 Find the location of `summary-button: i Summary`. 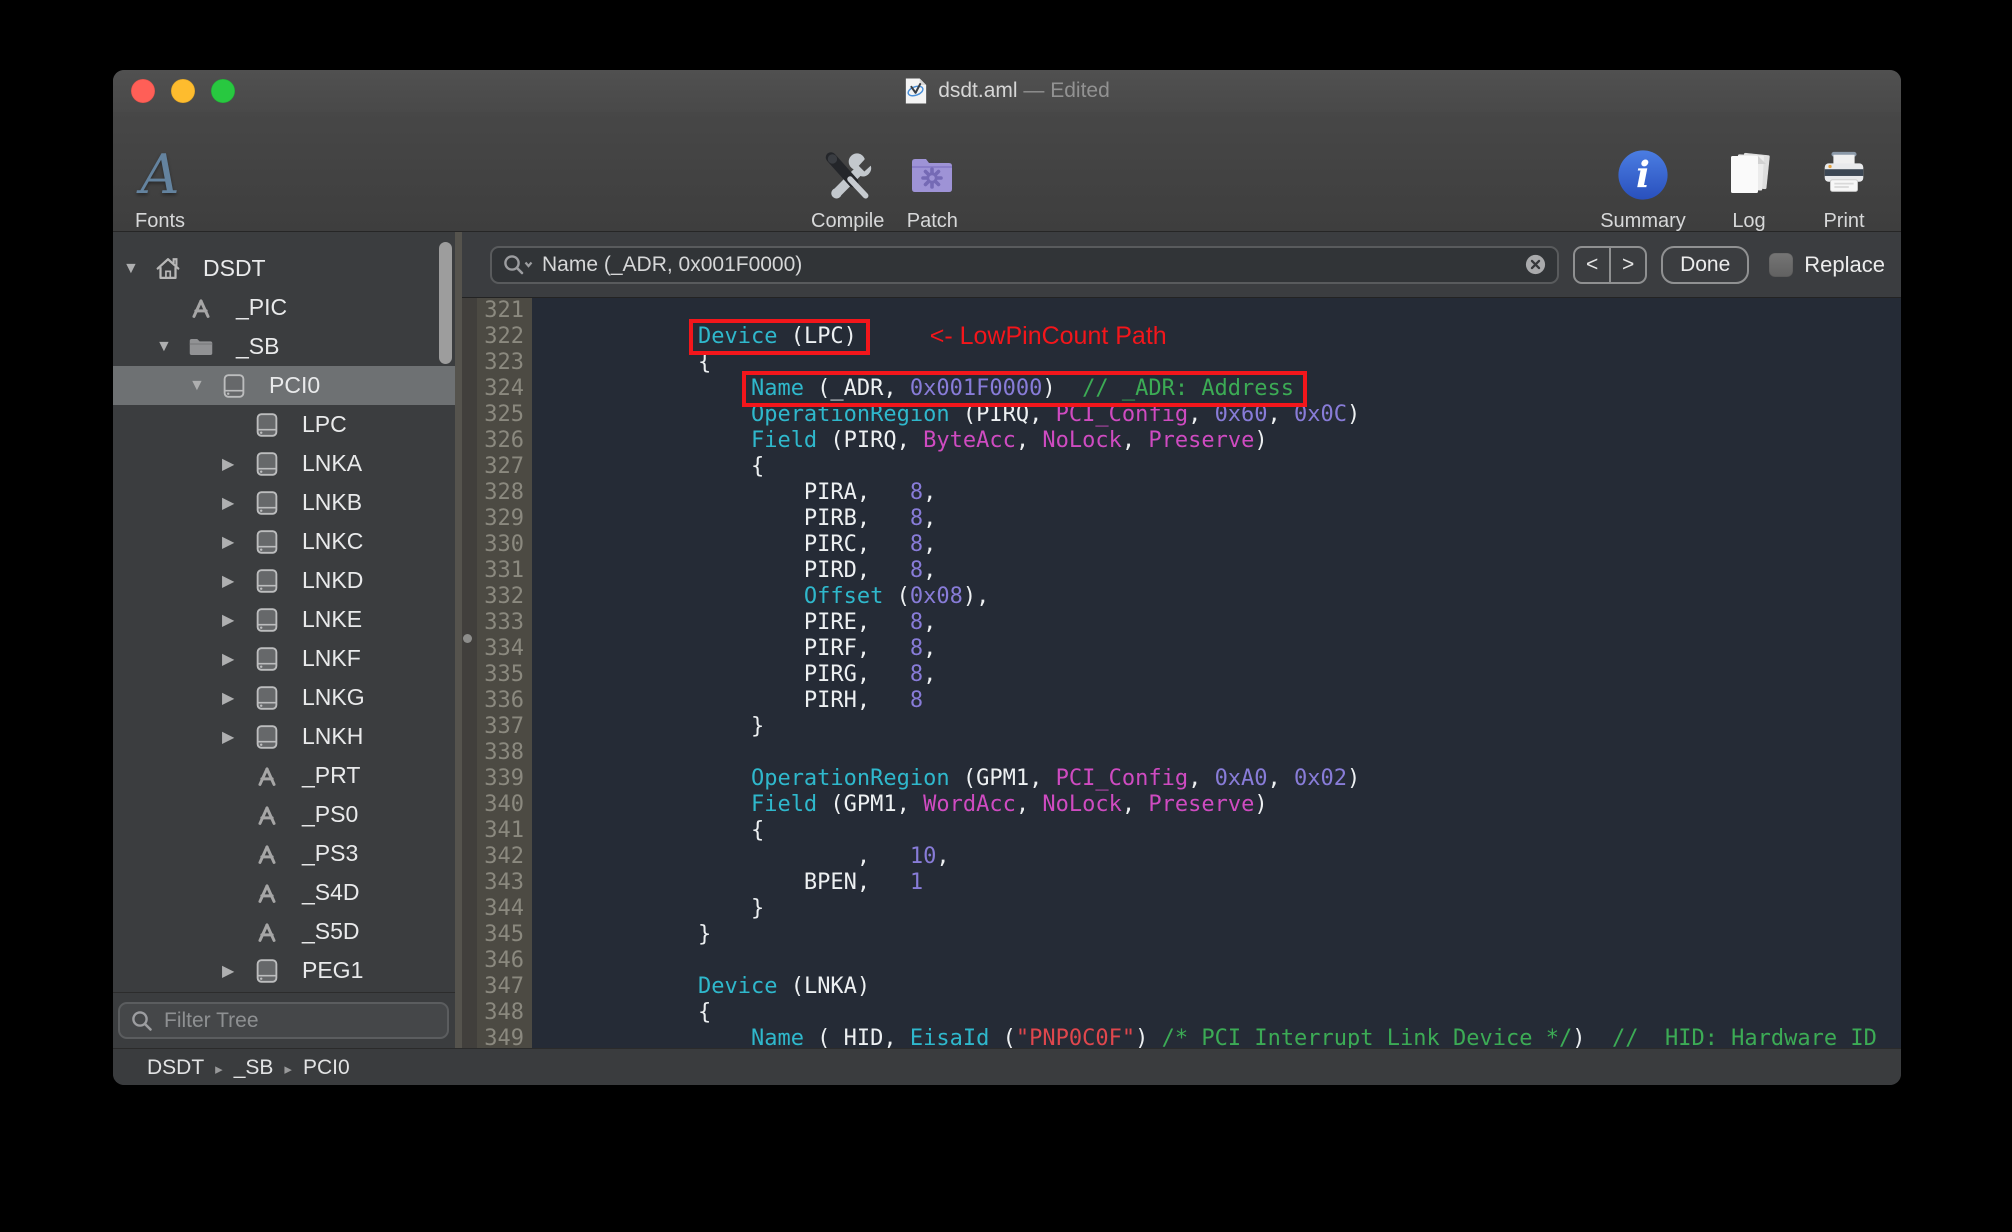

summary-button: i Summary is located at coordinates (1643, 174).